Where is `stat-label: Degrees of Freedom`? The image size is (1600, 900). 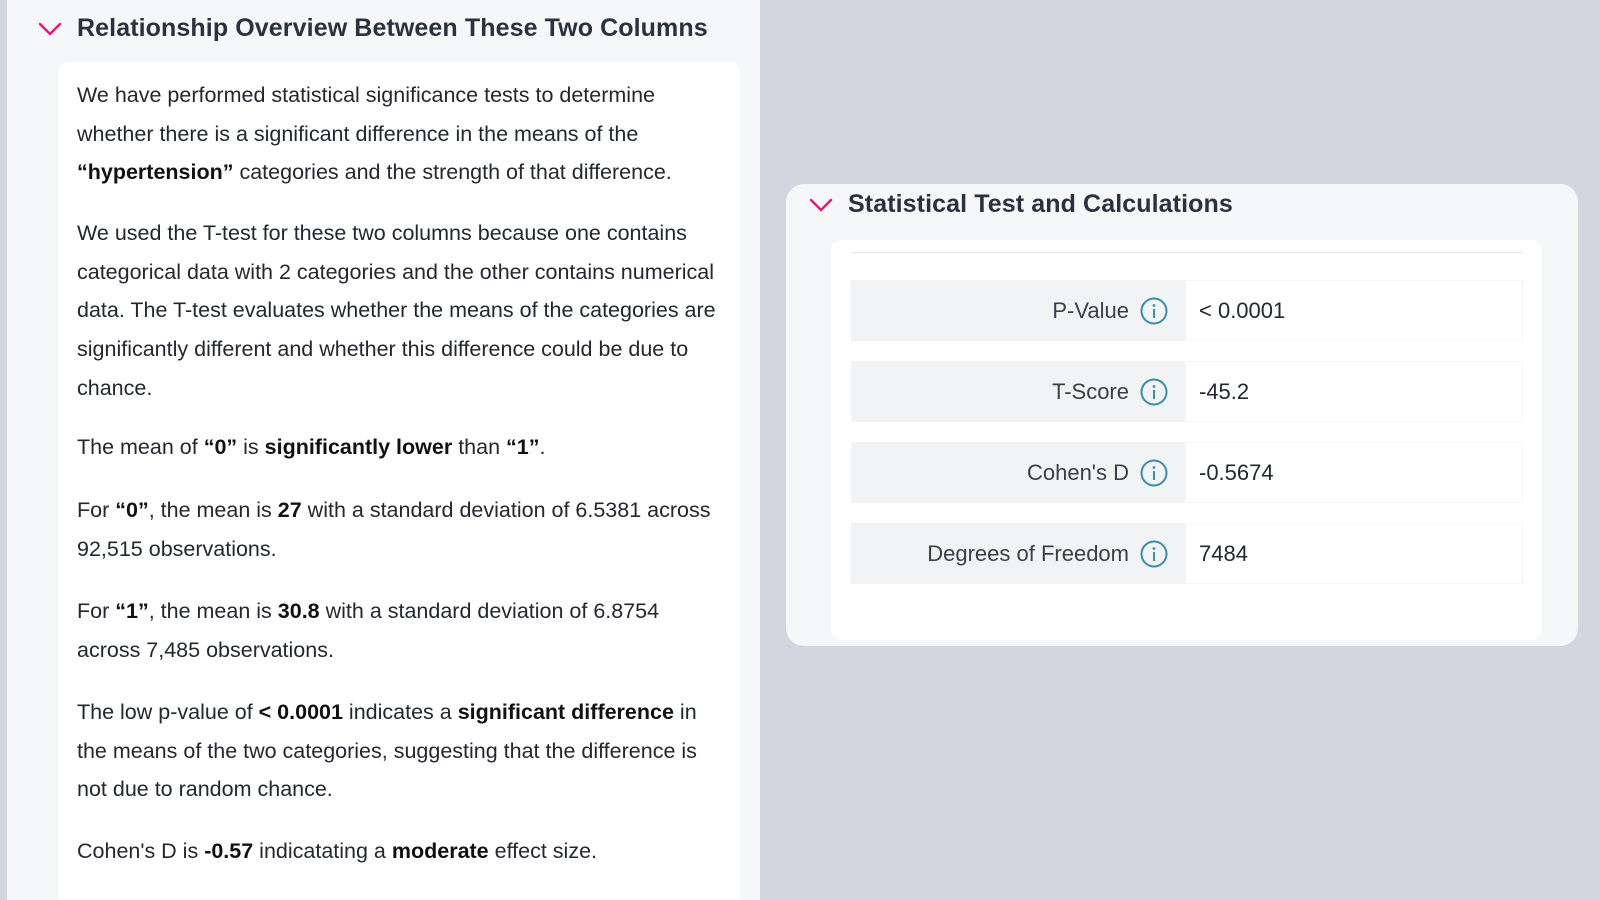
stat-label: Degrees of Freedom is located at coordinates (1028, 553).